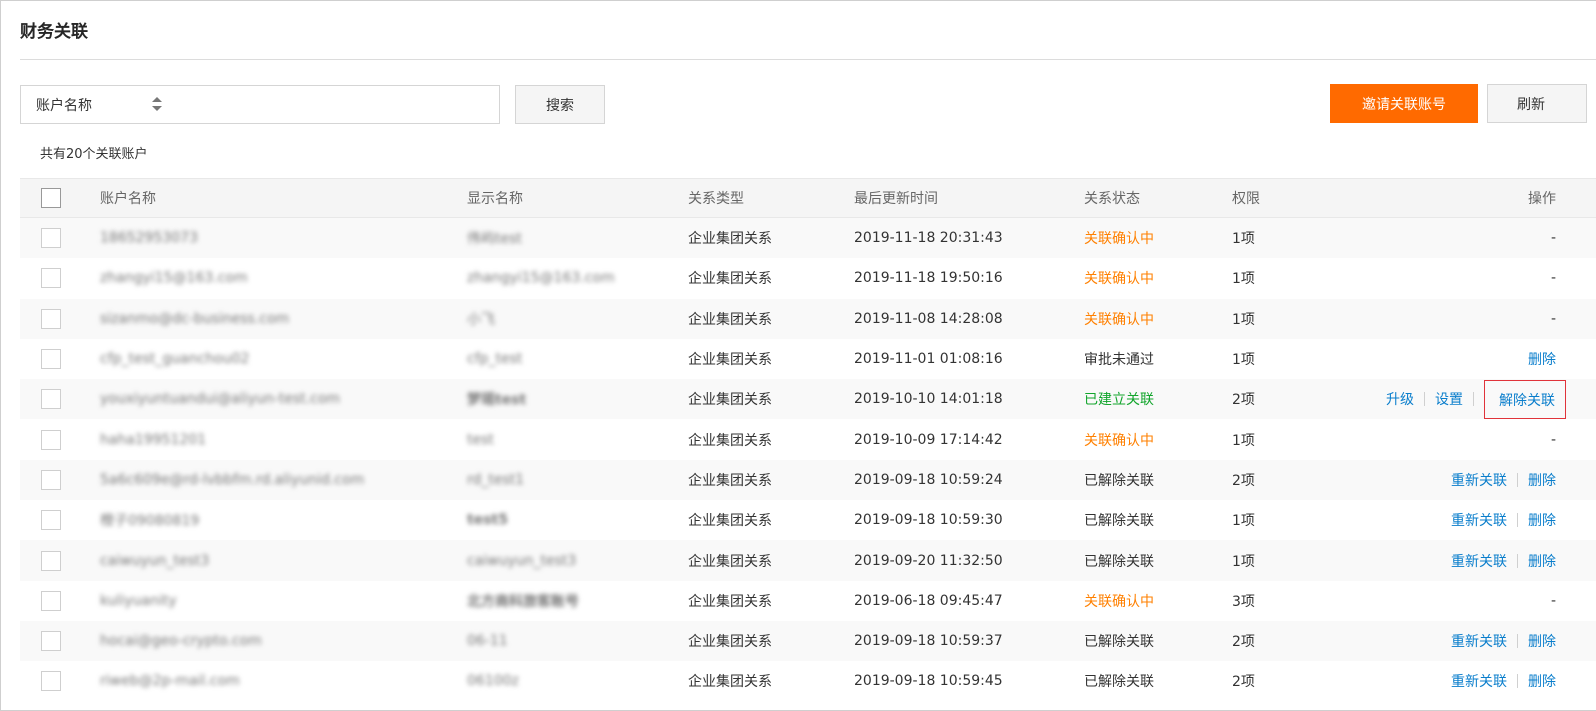 The height and width of the screenshot is (711, 1596). Describe the element at coordinates (928, 600) in the screenshot. I see `last-updated-time: 2019-06-18 09:45:47` at that location.